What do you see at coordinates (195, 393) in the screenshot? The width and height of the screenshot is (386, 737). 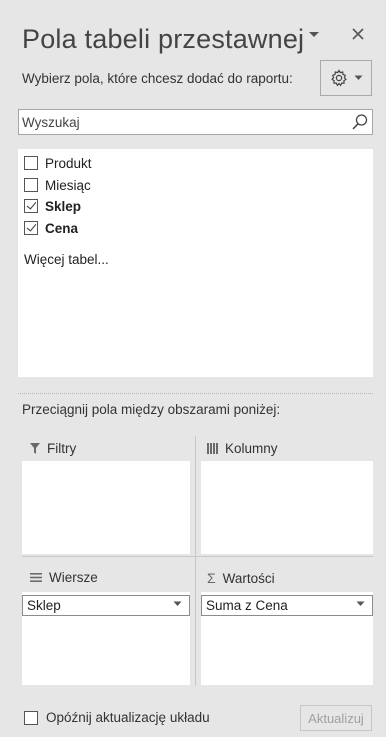 I see `divider` at bounding box center [195, 393].